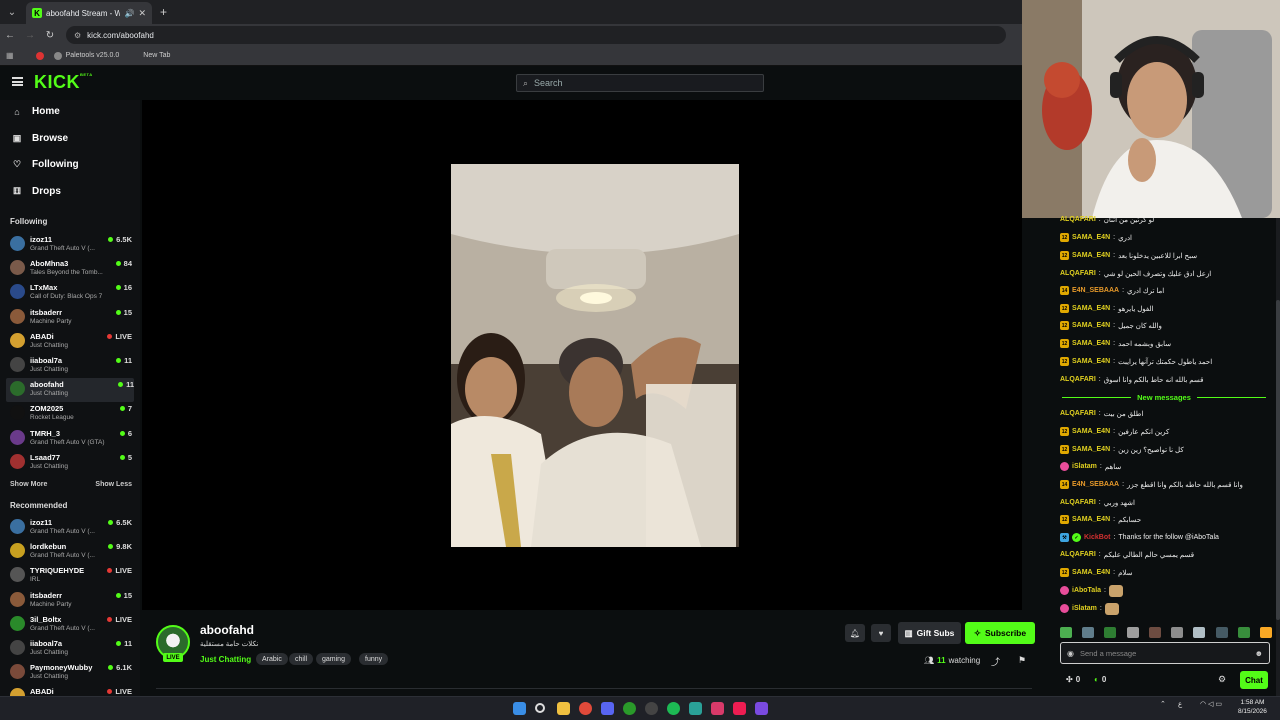  I want to click on chat-message: iAboTala:, so click(1091, 590).